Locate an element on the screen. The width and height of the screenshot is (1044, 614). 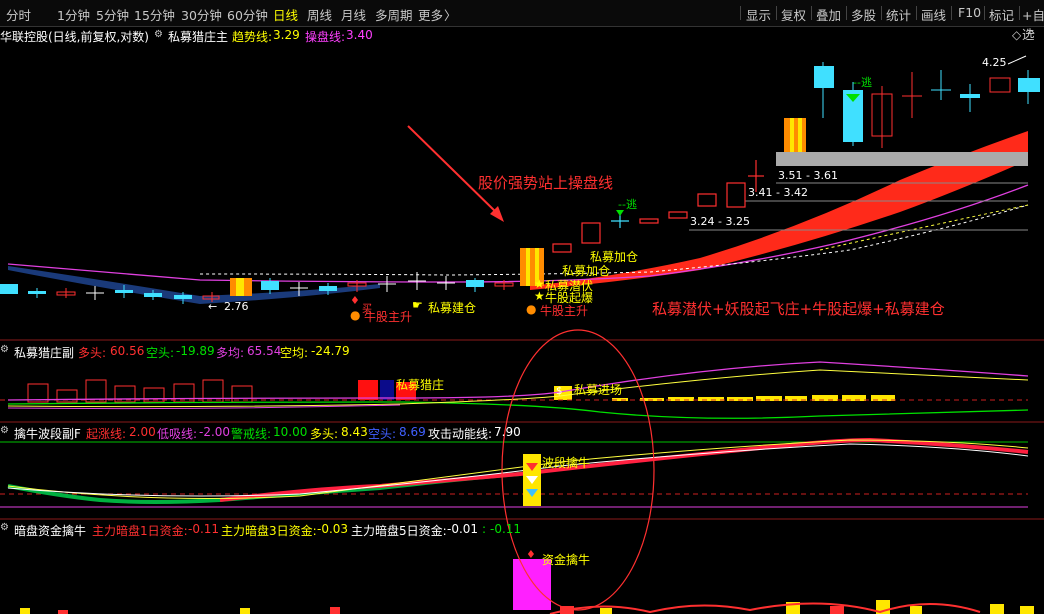
panel3-value: 10.00 is located at coordinates (290, 432).